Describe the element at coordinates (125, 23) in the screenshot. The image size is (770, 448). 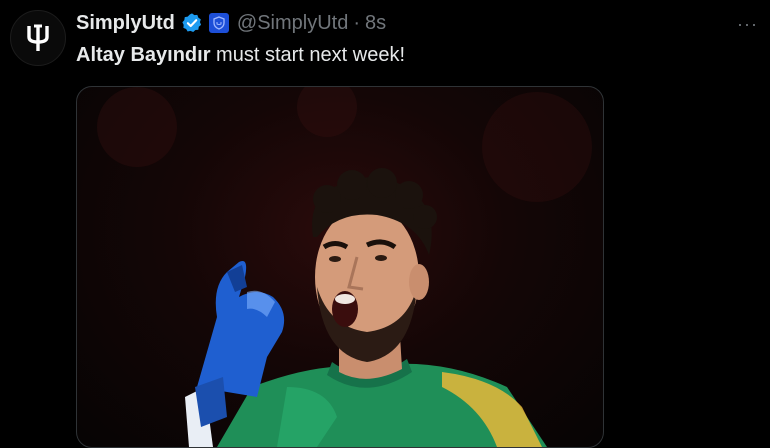
I see `author-name: SimplyUtd` at that location.